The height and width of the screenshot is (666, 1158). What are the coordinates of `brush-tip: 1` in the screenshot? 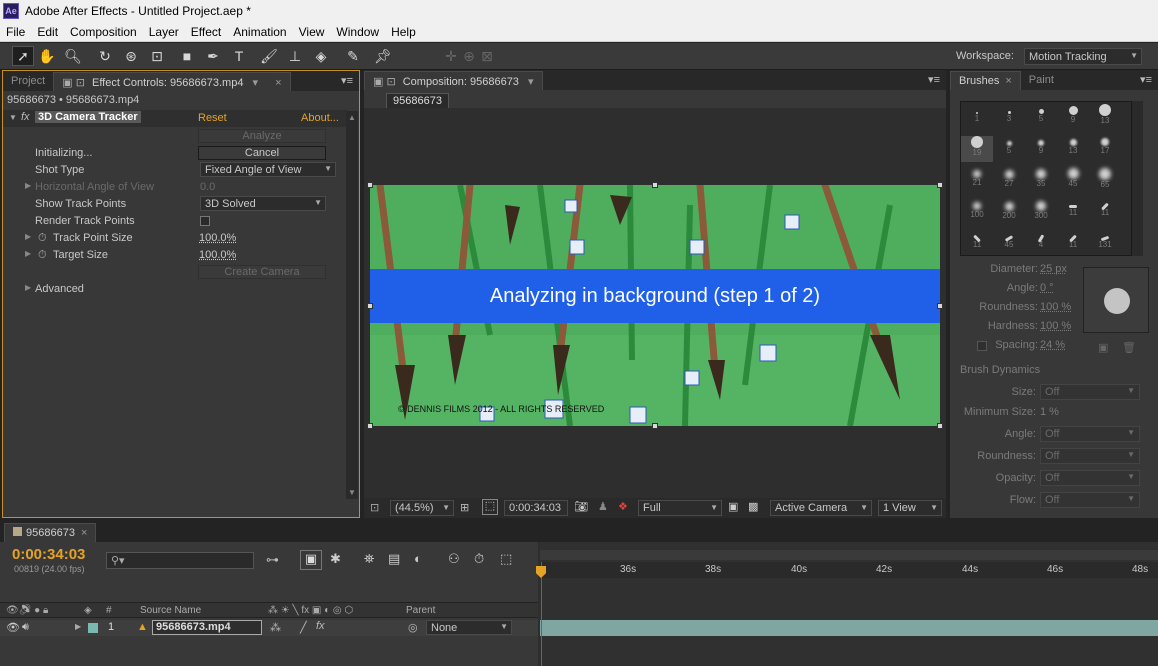 It's located at (977, 117).